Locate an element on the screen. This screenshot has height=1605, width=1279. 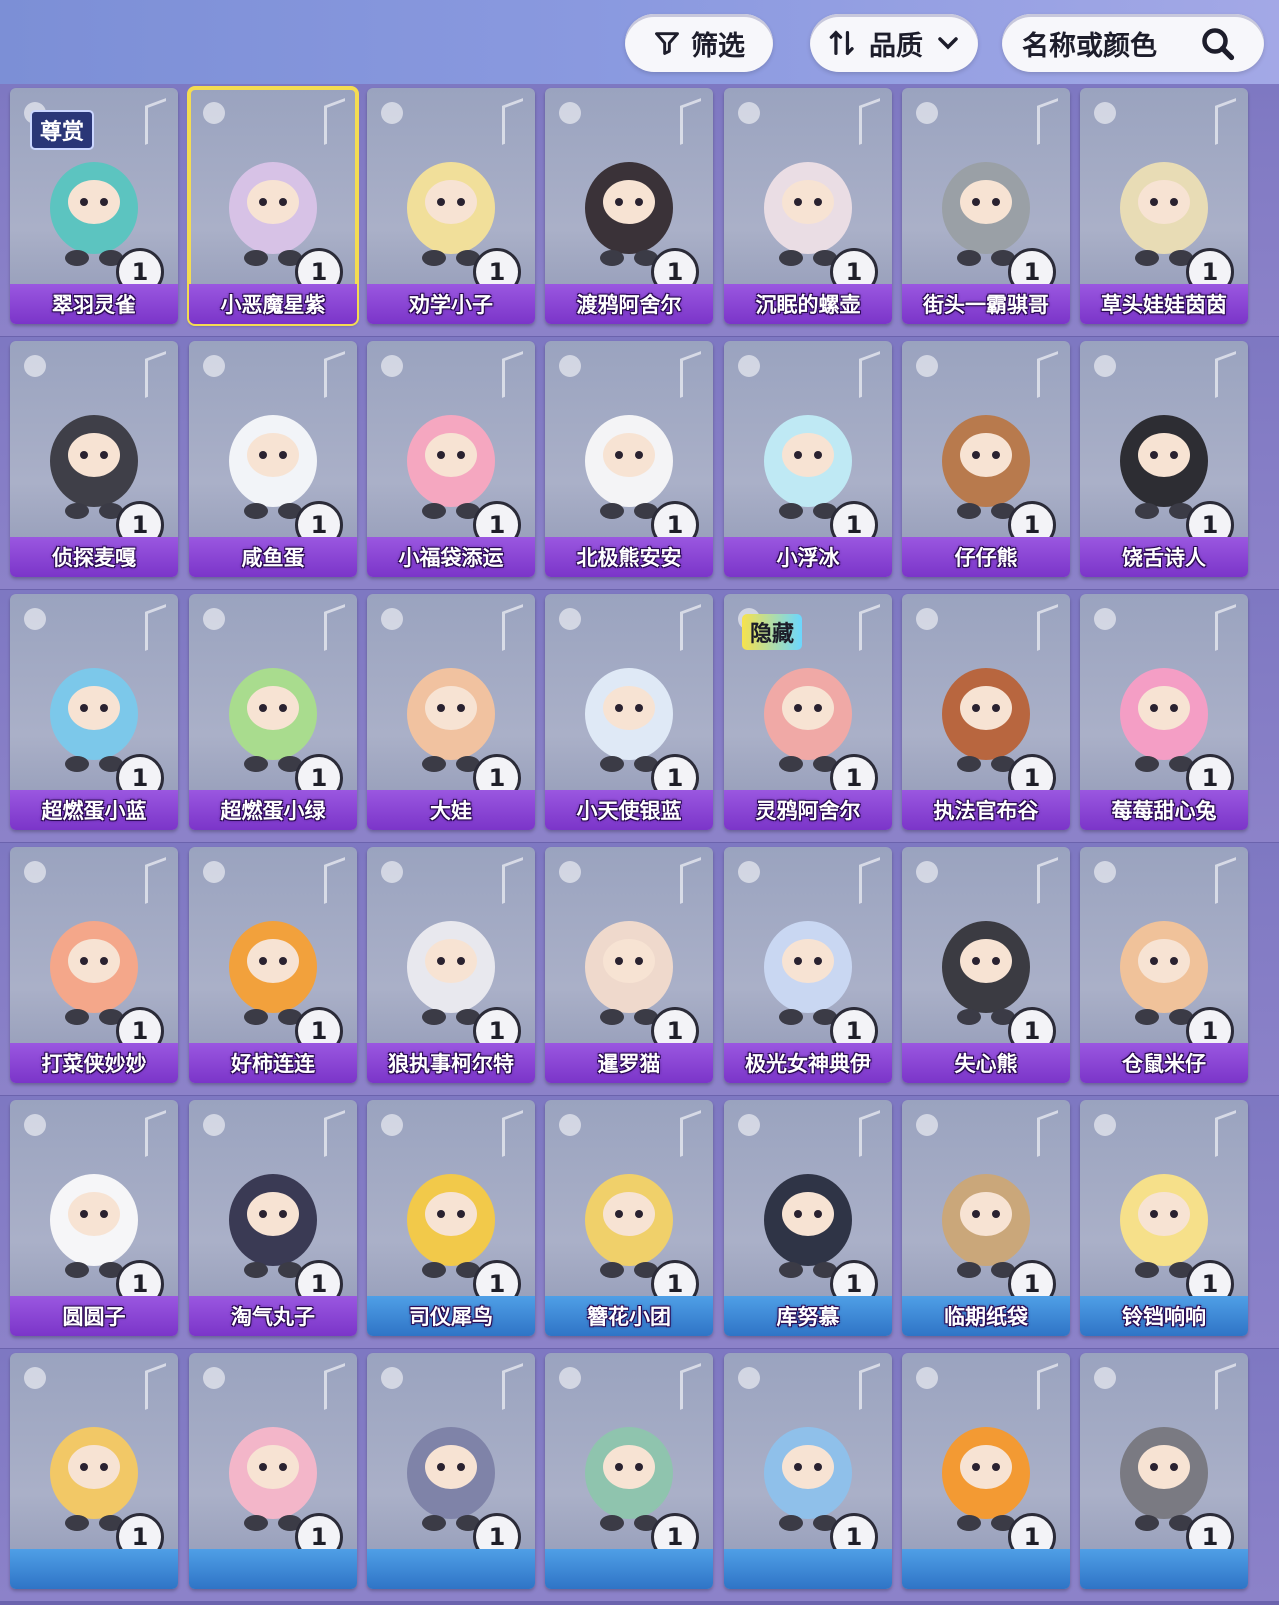
item-card: 1 铃铛响响 is located at coordinates (1164, 1218).